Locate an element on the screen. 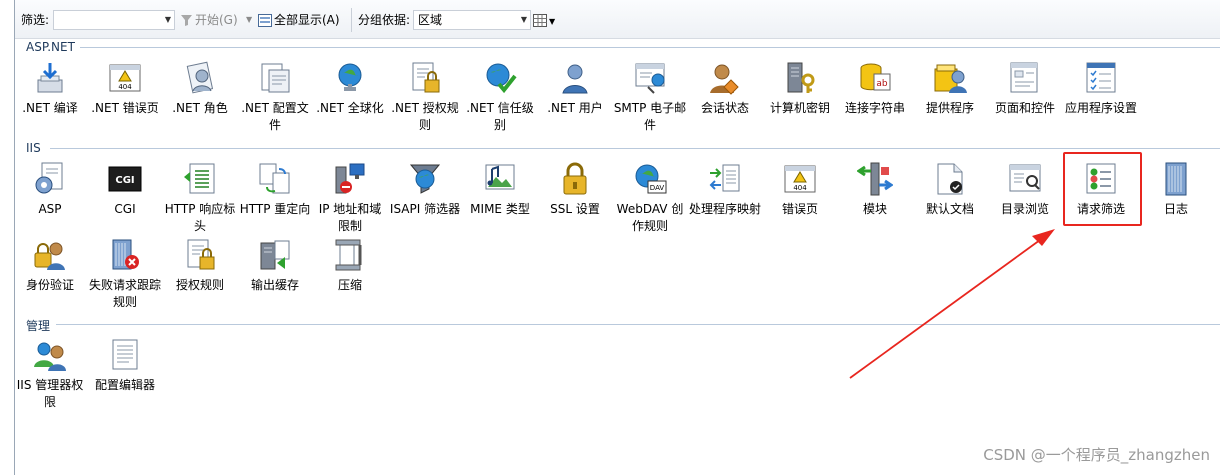  annotation-arrow is located at coordinates (952, 304).